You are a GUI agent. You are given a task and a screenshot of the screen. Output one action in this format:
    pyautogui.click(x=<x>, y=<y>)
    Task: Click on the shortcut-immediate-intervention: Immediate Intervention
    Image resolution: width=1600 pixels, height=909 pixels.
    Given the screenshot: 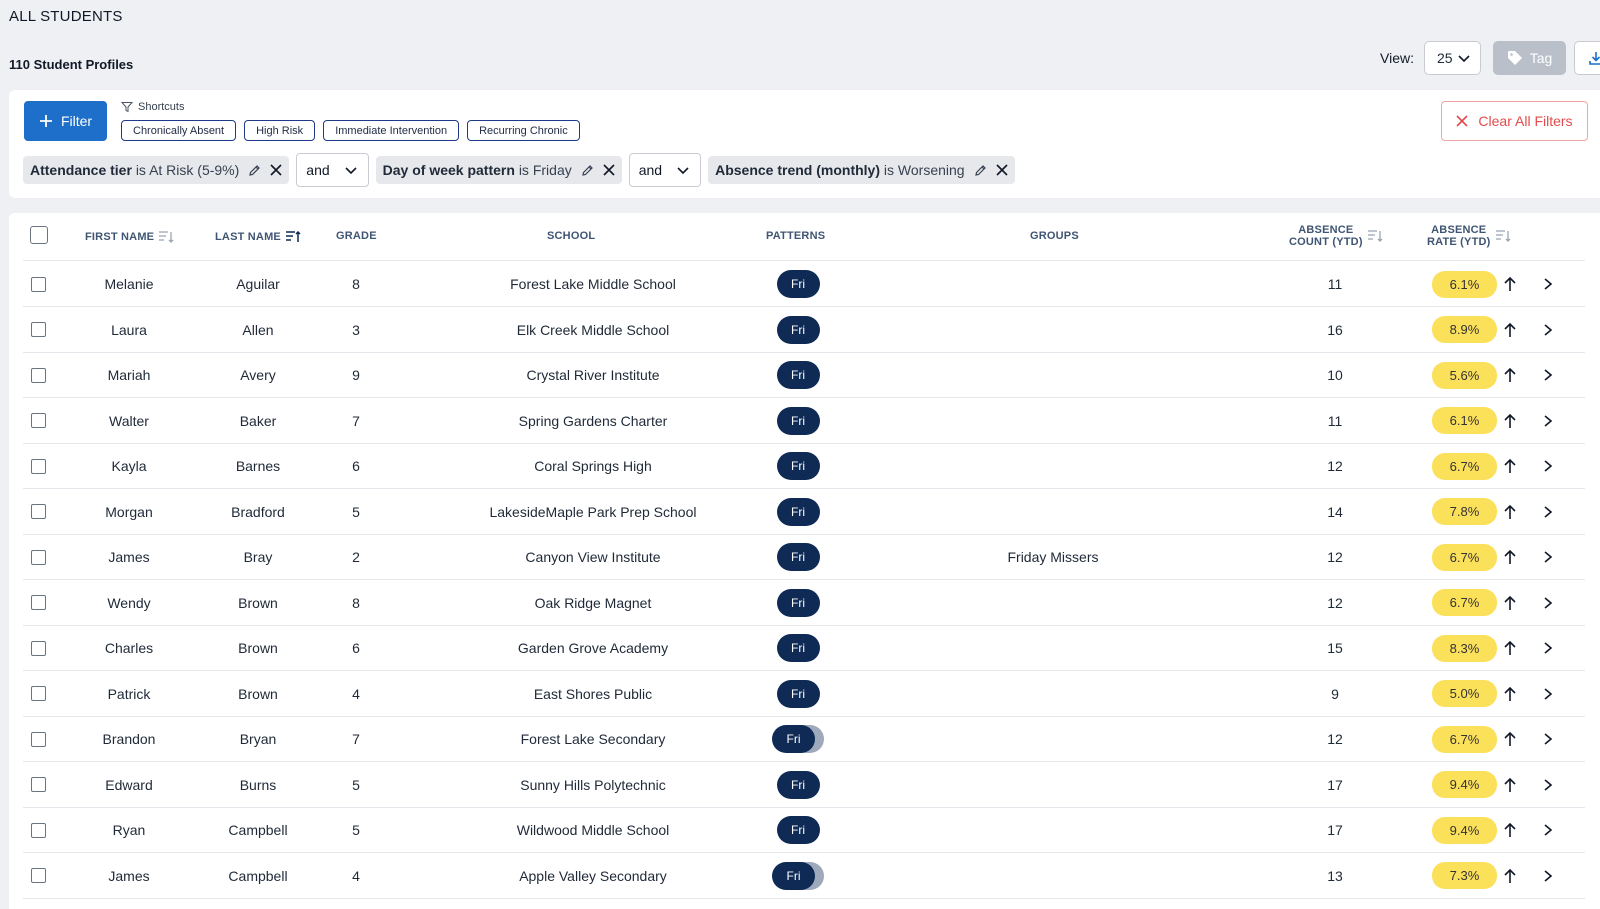 What is the action you would take?
    pyautogui.click(x=391, y=130)
    